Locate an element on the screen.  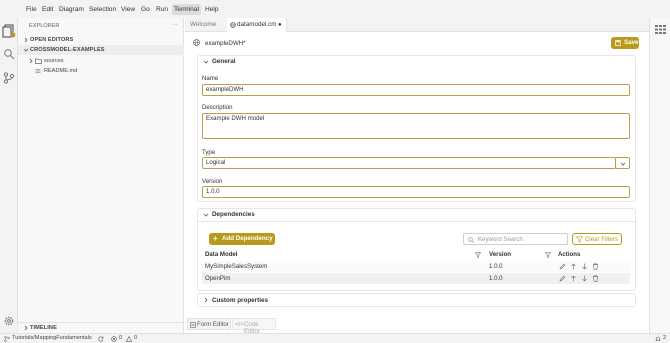
name-label: Name is located at coordinates (210, 78).